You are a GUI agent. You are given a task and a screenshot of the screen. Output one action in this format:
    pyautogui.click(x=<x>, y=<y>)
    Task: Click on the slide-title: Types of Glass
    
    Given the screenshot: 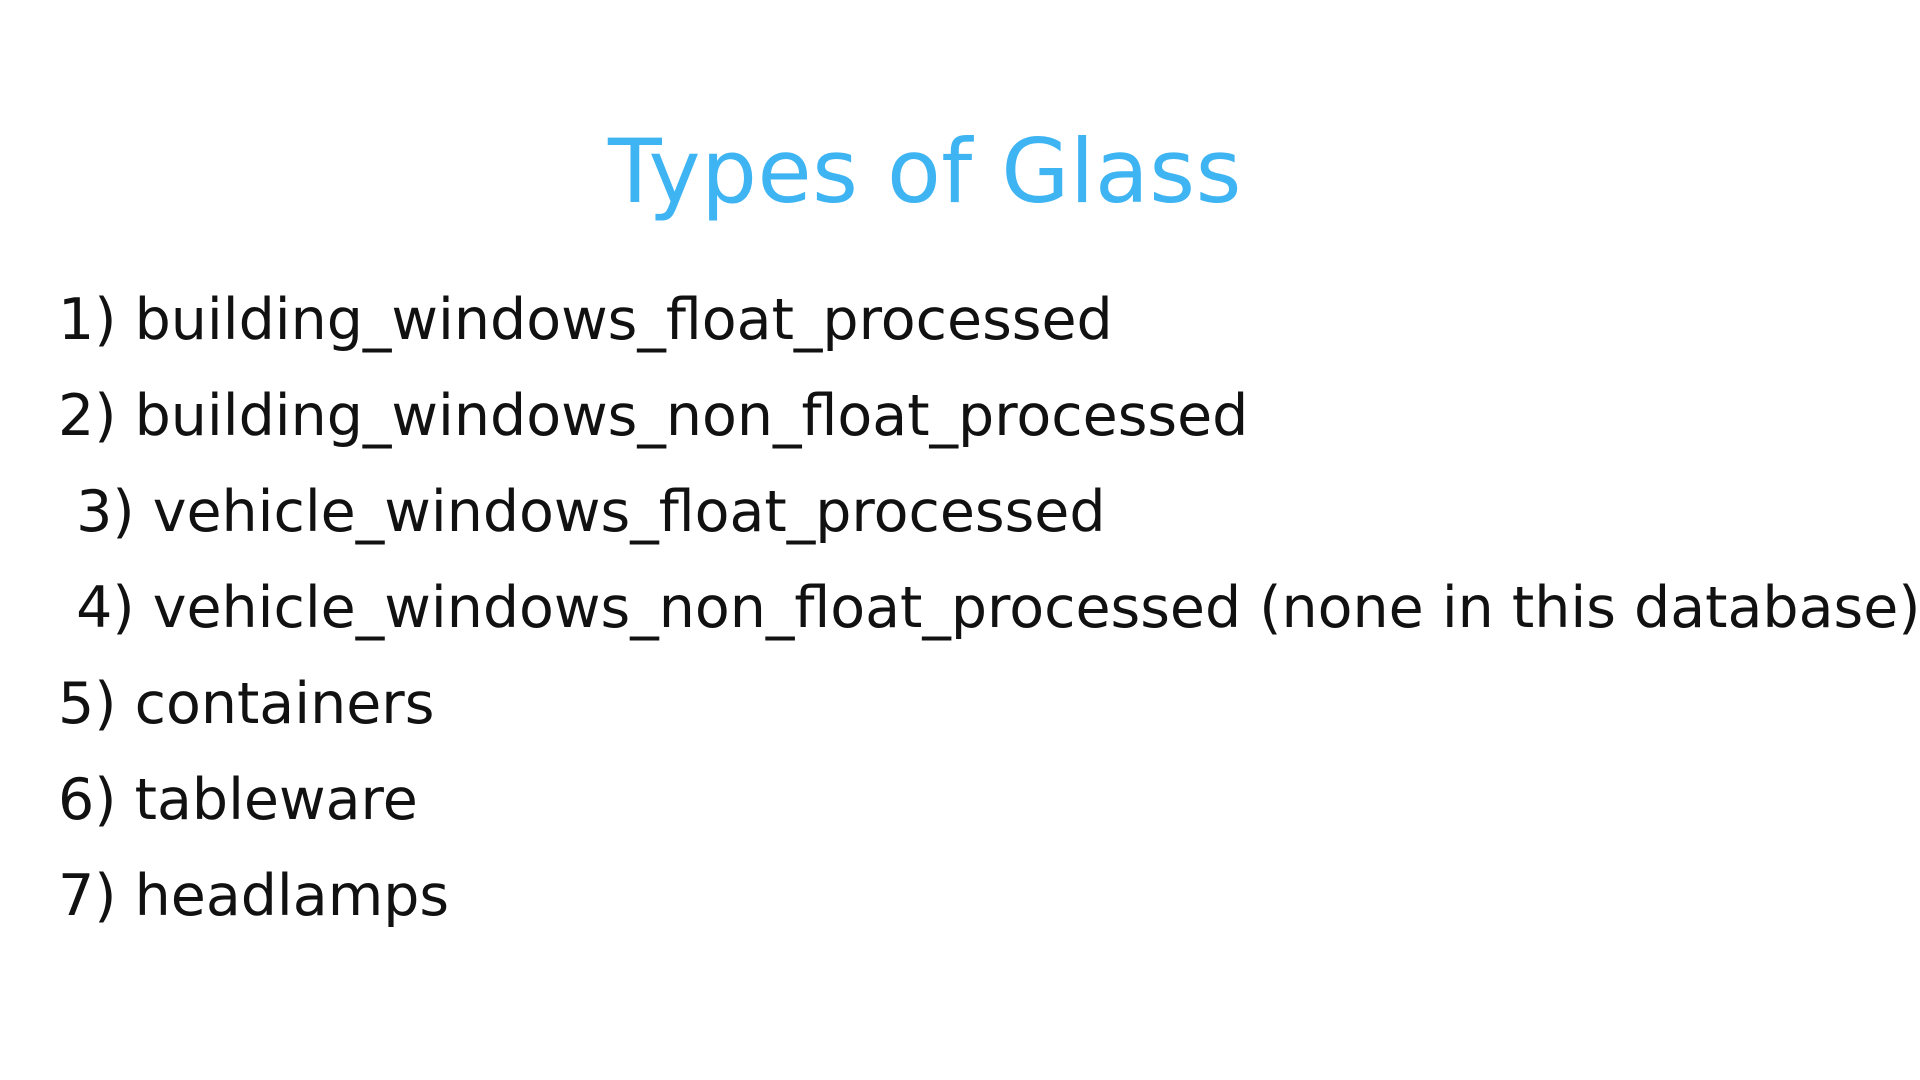 What is the action you would take?
    pyautogui.click(x=925, y=171)
    